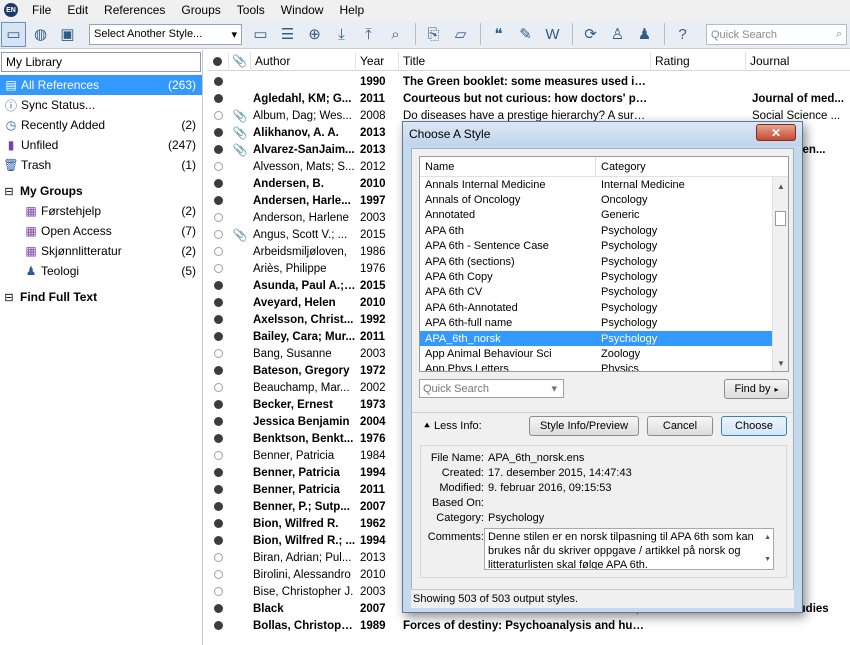 The width and height of the screenshot is (850, 645). What do you see at coordinates (776, 132) in the screenshot?
I see `close-button: ✕` at bounding box center [776, 132].